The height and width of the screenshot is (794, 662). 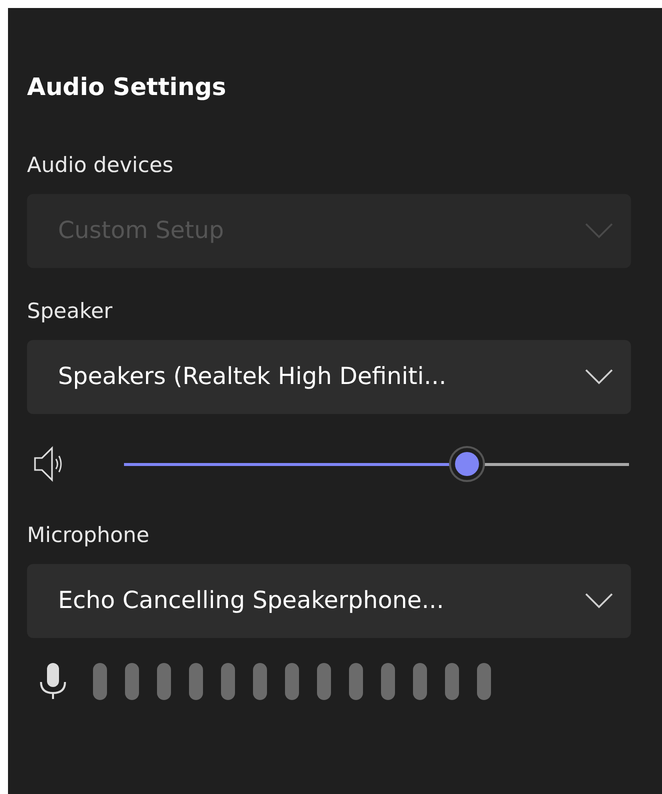 What do you see at coordinates (88, 535) in the screenshot?
I see `field-label: Microphone` at bounding box center [88, 535].